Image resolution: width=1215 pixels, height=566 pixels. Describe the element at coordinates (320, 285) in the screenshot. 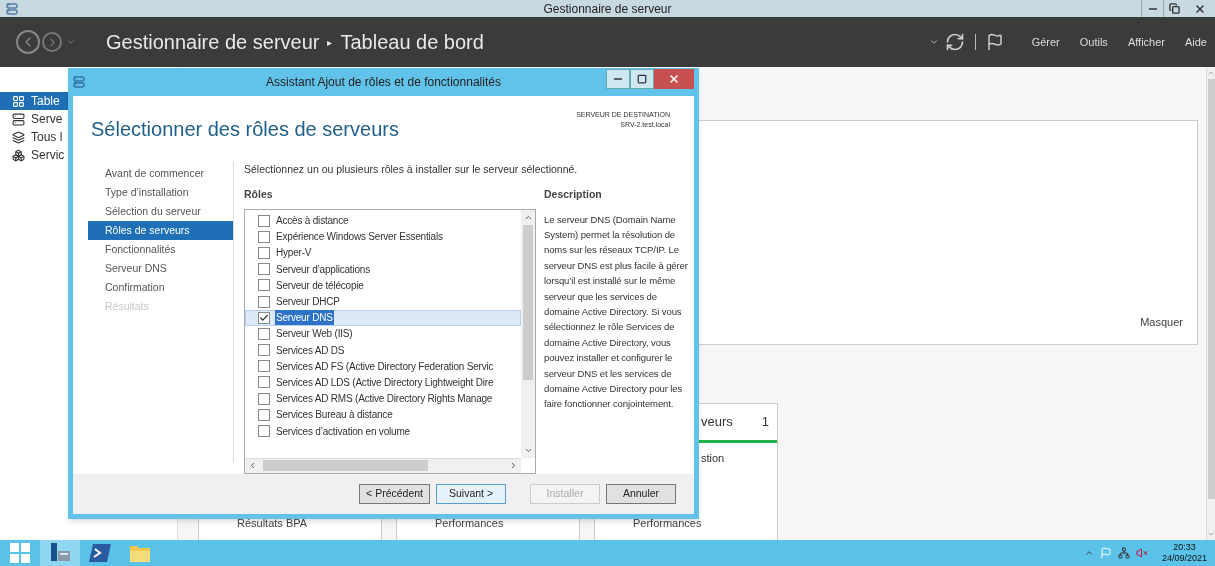

I see `role-label: Serveur de télécopie` at that location.